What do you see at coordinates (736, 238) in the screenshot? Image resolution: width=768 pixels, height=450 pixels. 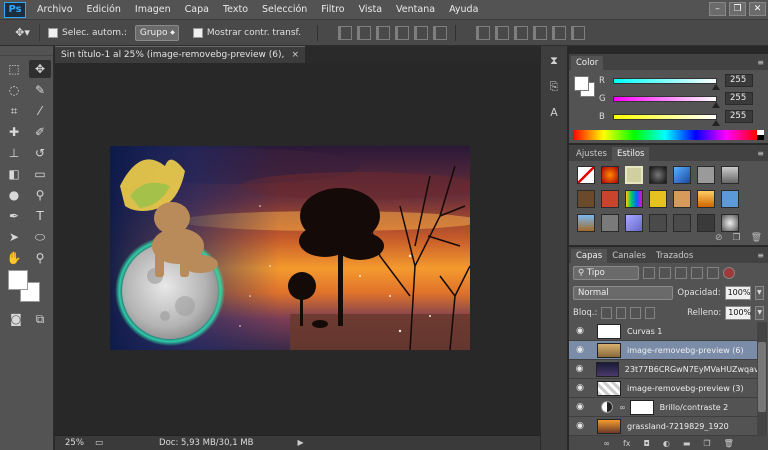 I see `new-style-icon: ❐` at bounding box center [736, 238].